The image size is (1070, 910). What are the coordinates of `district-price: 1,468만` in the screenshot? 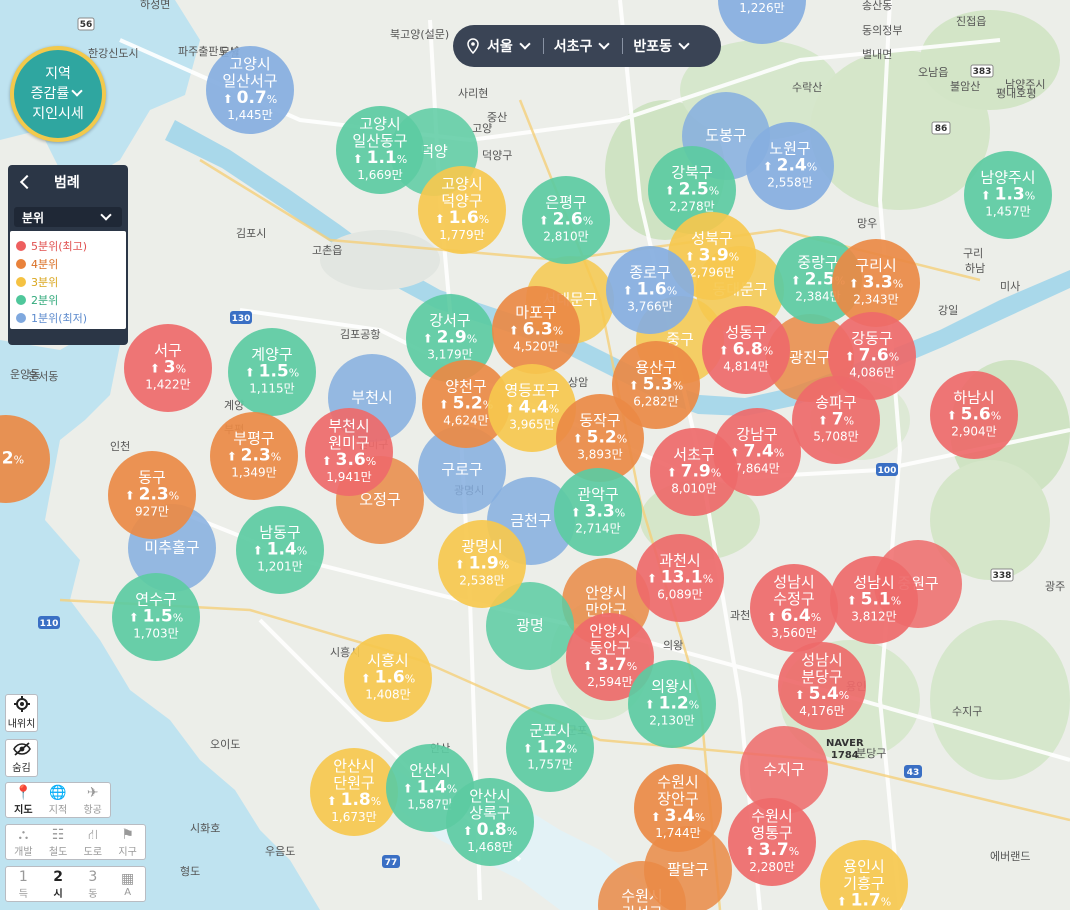 It's located at (489, 847).